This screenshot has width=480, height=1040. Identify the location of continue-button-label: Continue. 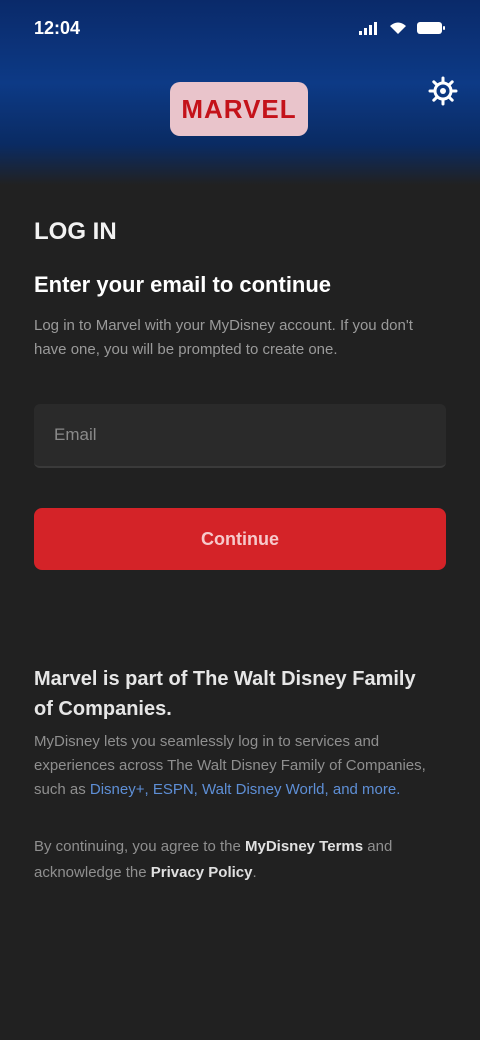
(240, 538).